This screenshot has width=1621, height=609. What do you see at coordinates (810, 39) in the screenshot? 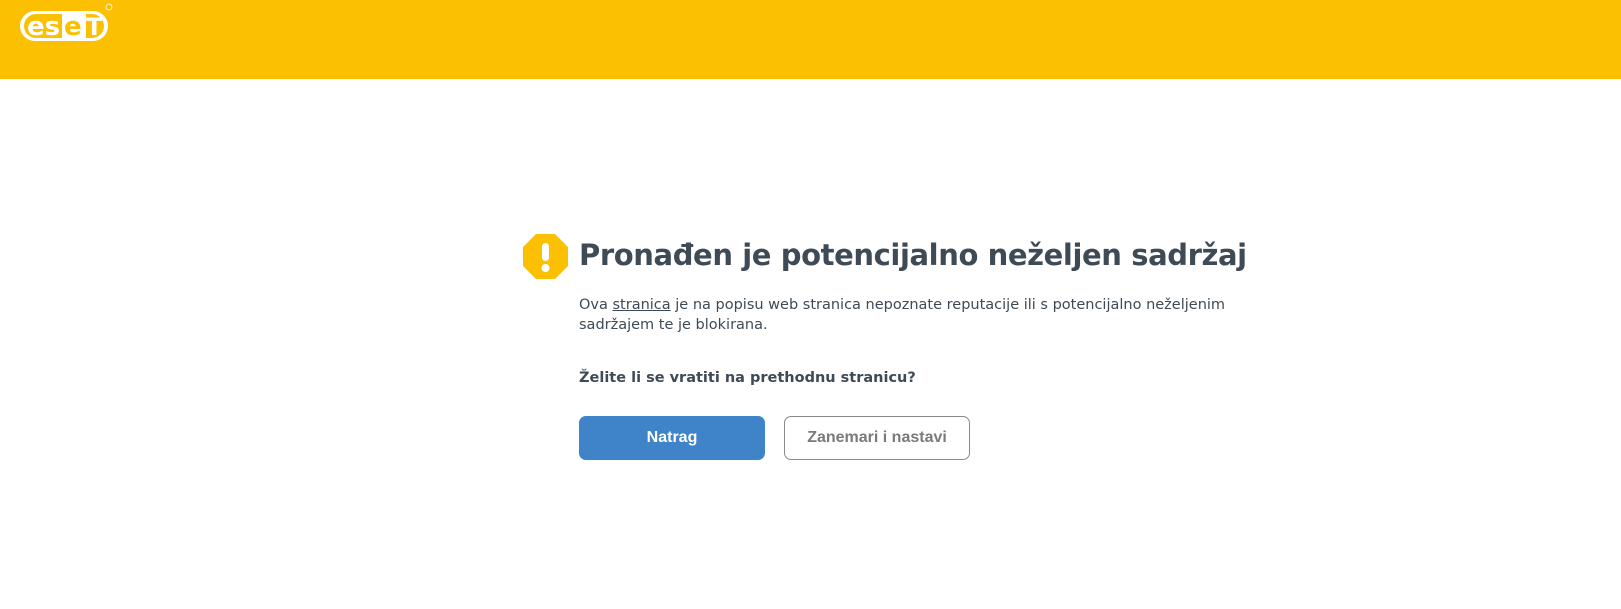
I see `header-bar: es e T` at bounding box center [810, 39].